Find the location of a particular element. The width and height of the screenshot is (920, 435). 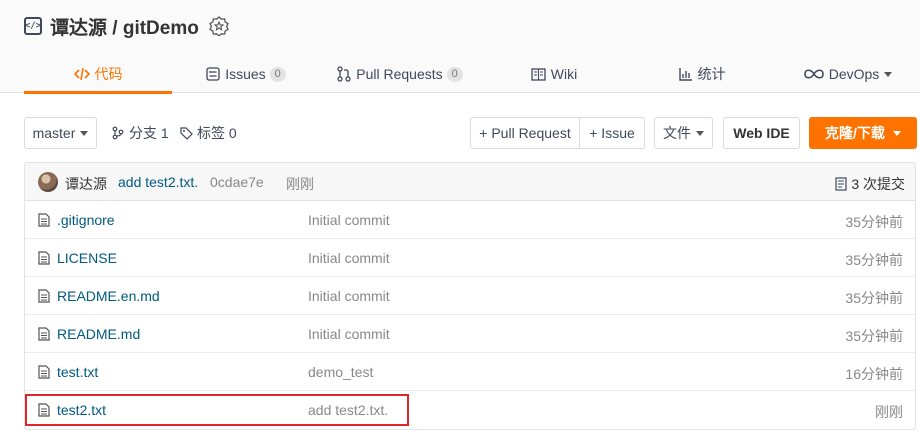

file-commit-time: 刚刚 is located at coordinates (889, 412).